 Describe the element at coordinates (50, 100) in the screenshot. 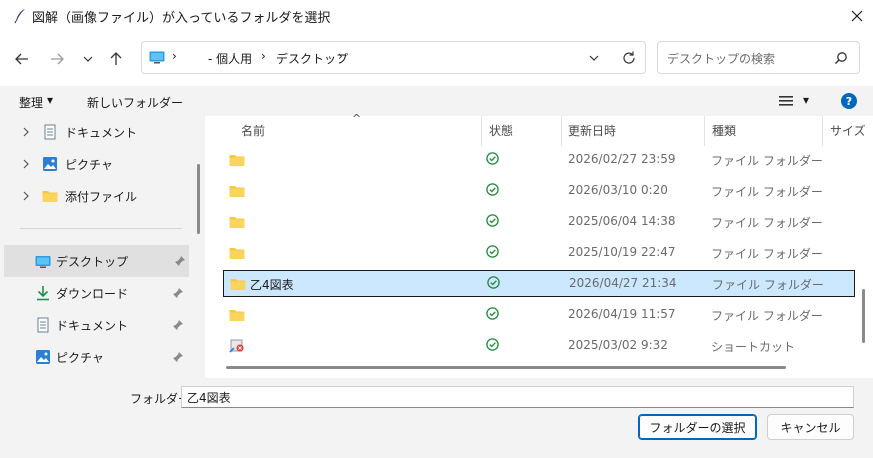

I see `organize-dropdown-icon: ▾` at that location.